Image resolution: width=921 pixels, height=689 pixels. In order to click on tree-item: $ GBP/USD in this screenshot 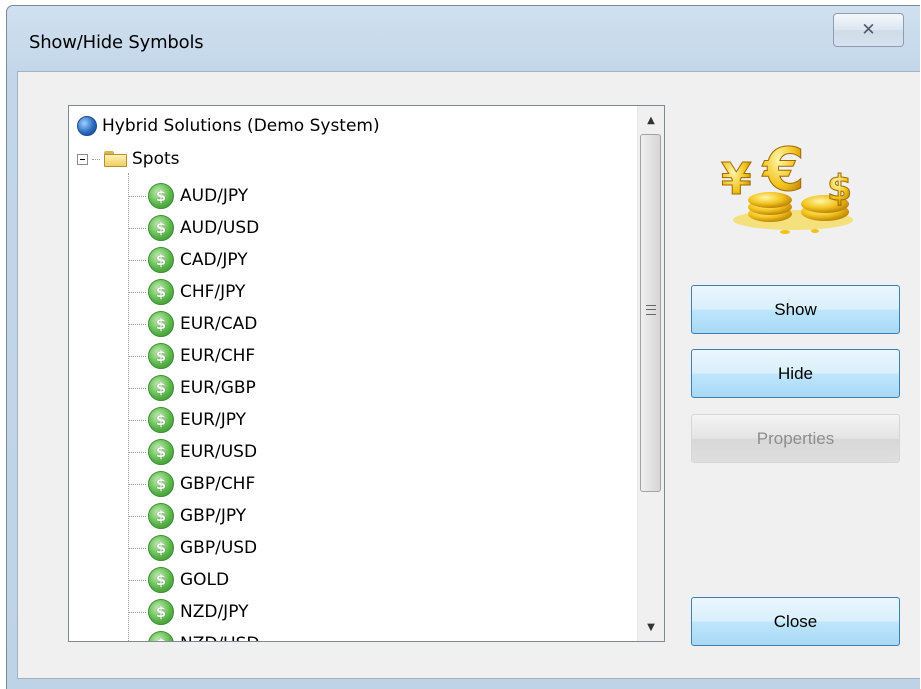, I will do `click(381, 548)`.